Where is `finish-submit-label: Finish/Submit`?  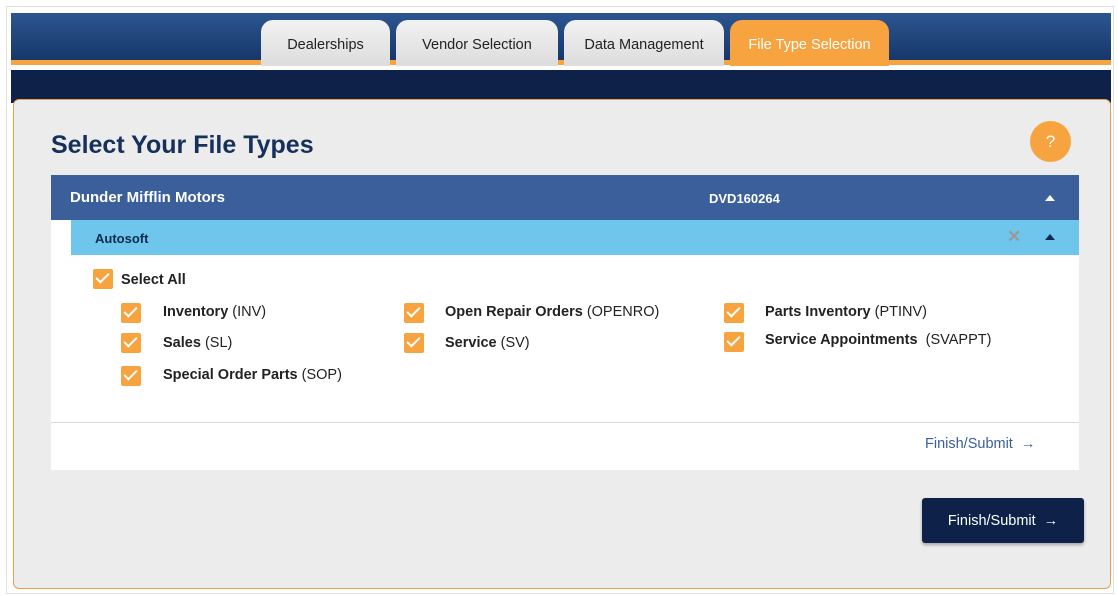
finish-submit-label: Finish/Submit is located at coordinates (991, 520).